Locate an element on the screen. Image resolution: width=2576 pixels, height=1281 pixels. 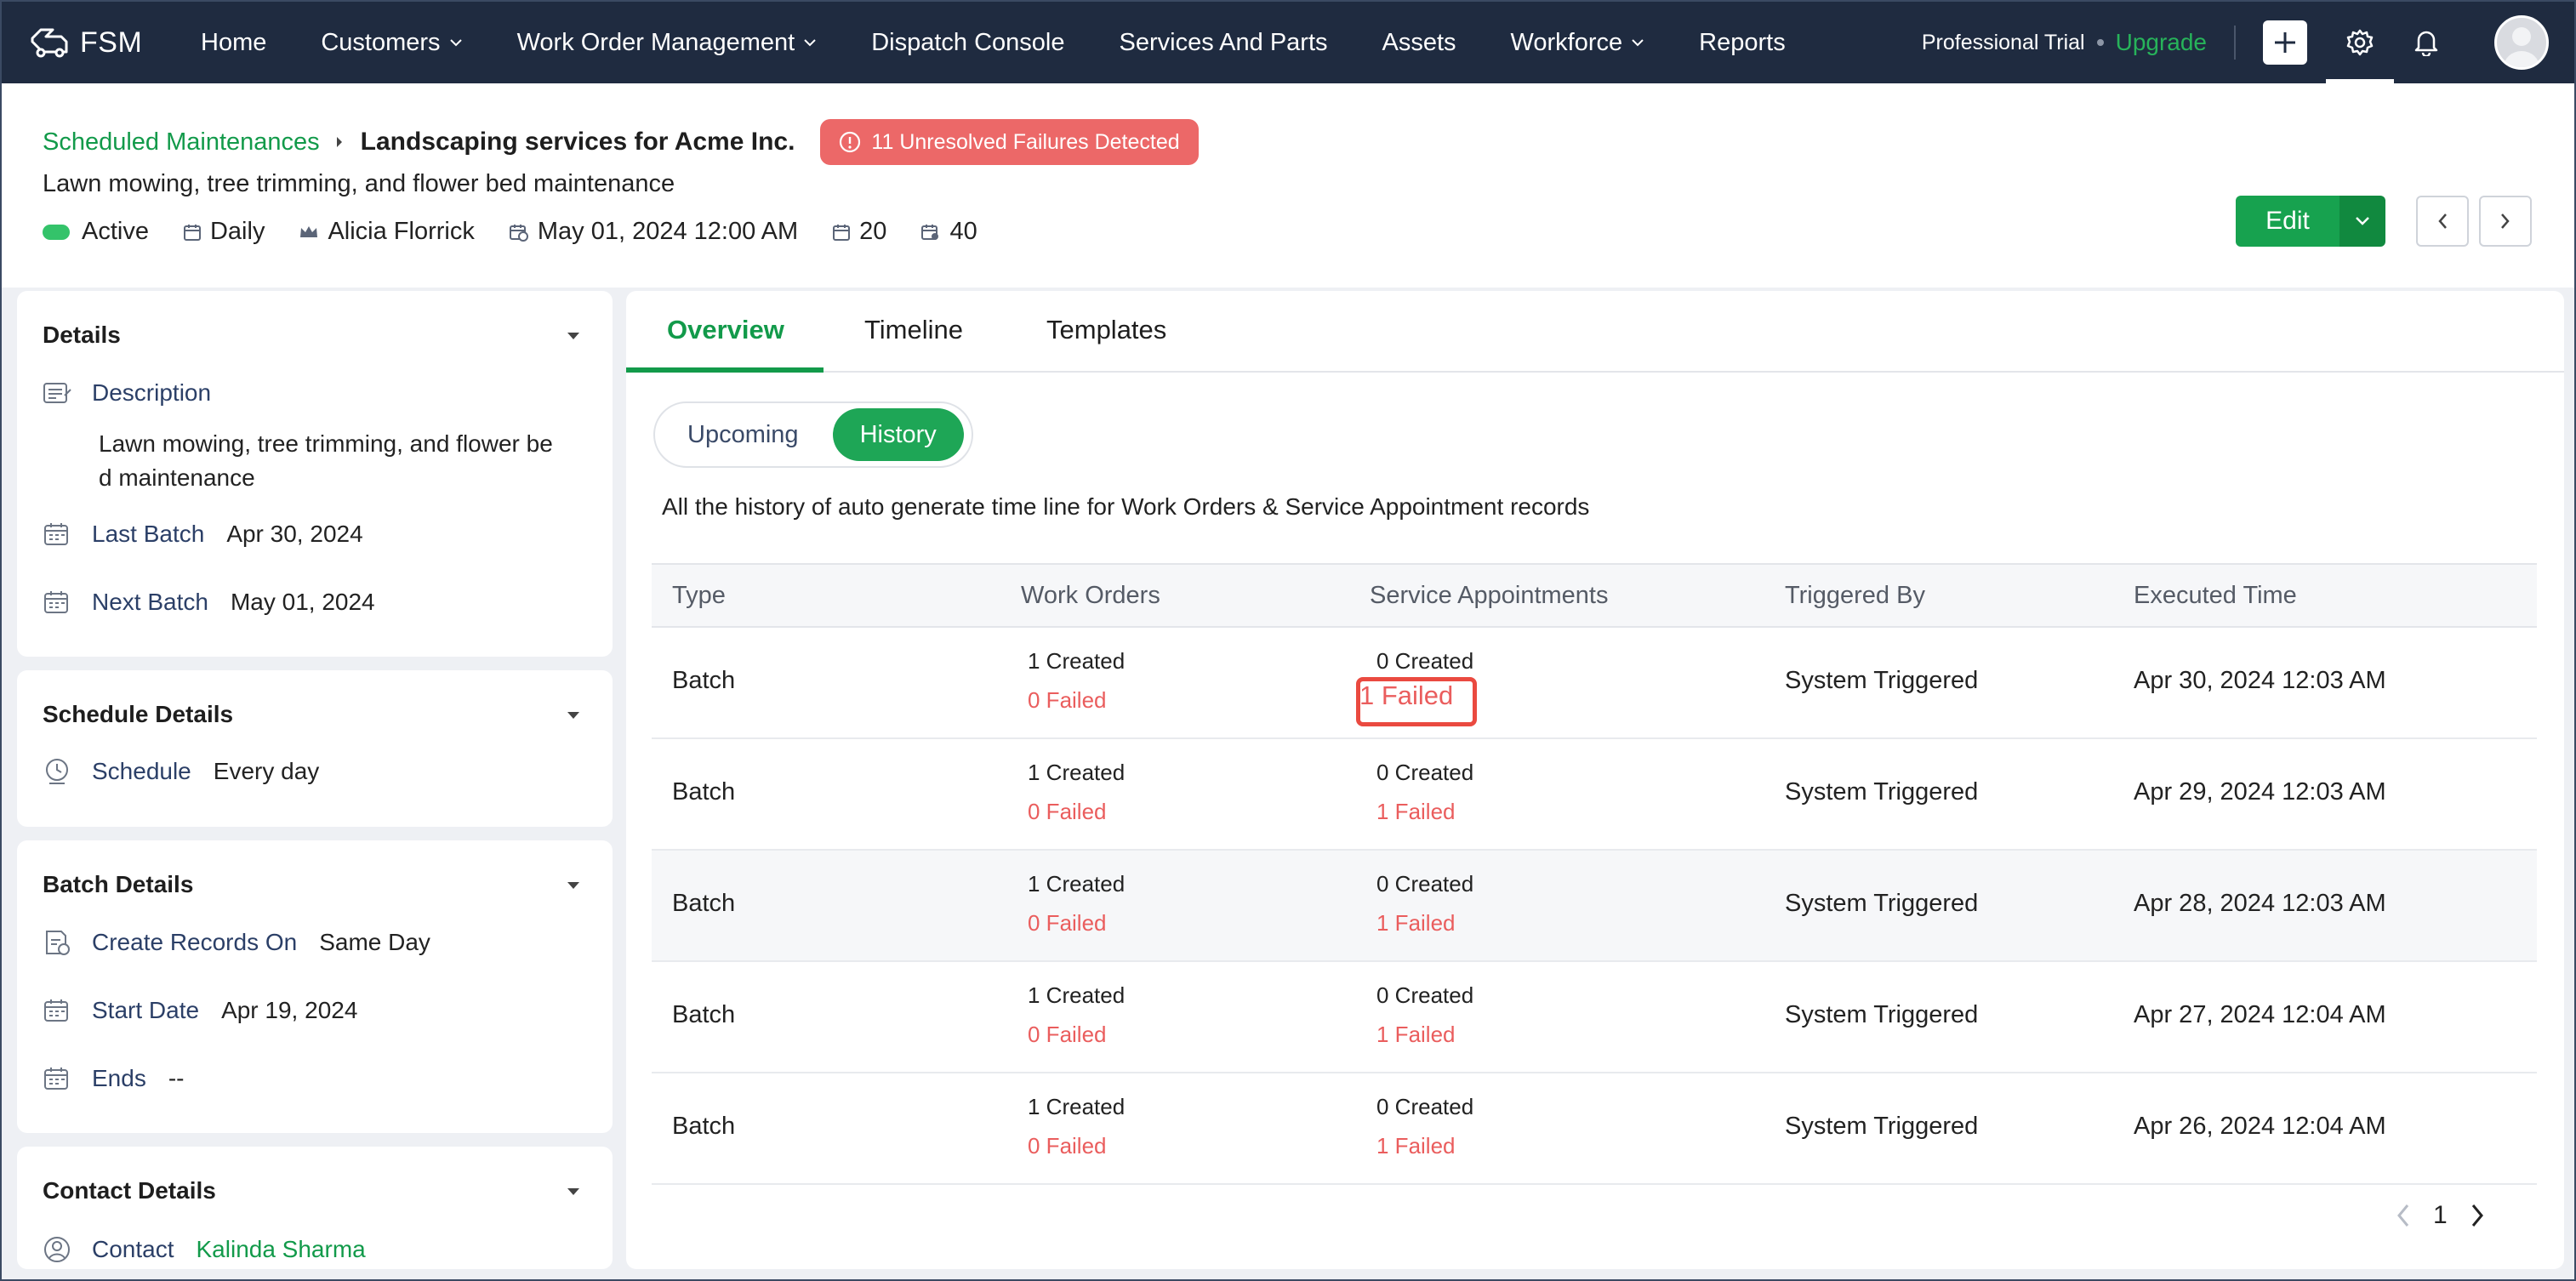
next-record-button is located at coordinates (2506, 221).